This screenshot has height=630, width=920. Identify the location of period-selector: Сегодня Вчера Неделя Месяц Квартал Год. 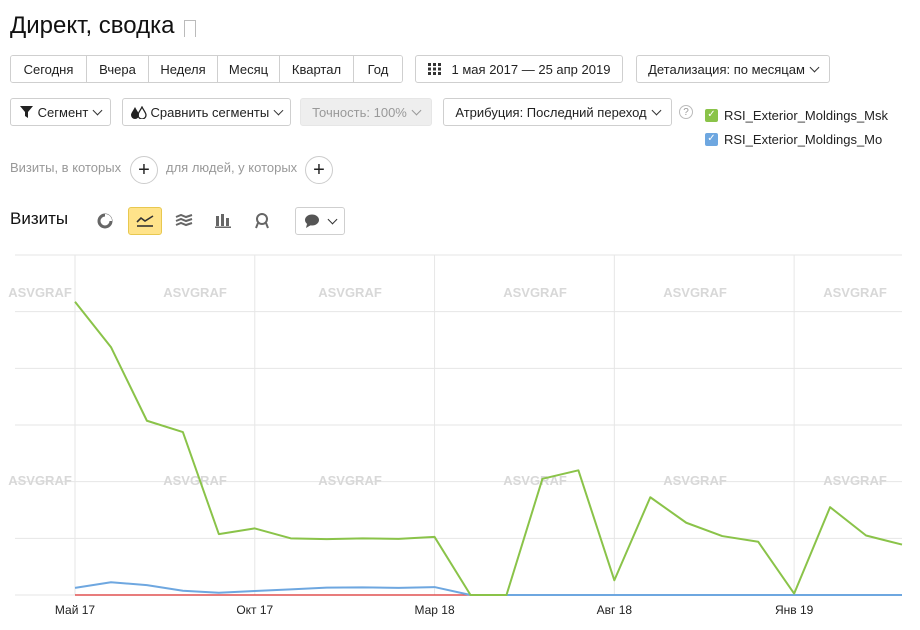
(206, 69).